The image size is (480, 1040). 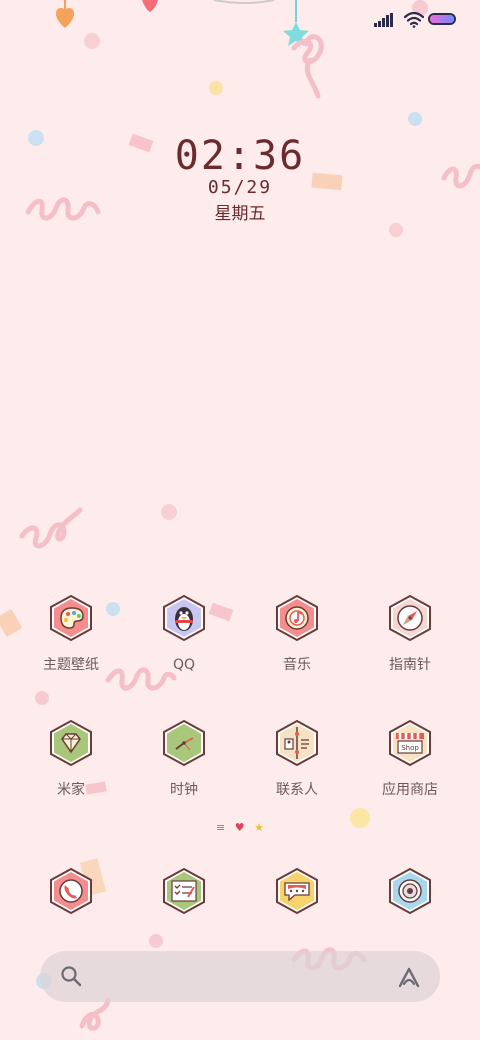 What do you see at coordinates (297, 790) in the screenshot?
I see `app-label: 联系人` at bounding box center [297, 790].